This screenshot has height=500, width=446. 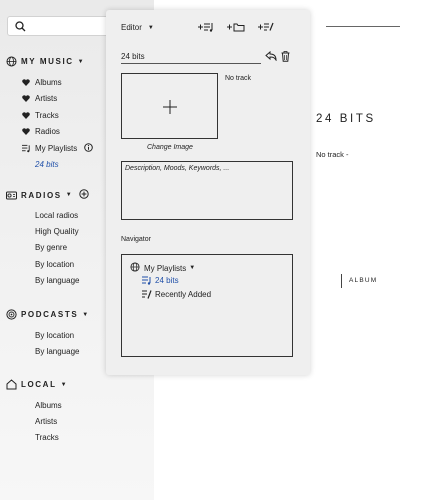 I want to click on add-playlist-icon, so click(x=206, y=28).